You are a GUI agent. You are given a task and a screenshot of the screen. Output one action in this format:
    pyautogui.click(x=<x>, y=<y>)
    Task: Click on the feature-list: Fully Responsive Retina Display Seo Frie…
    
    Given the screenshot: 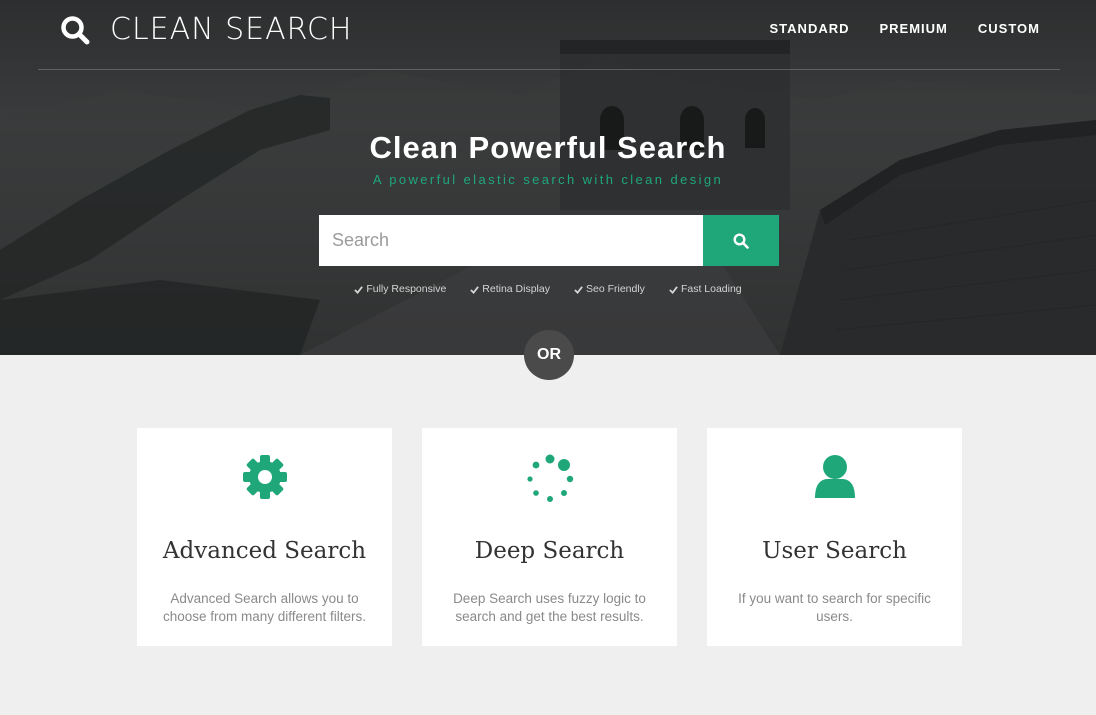 What is the action you would take?
    pyautogui.click(x=548, y=289)
    